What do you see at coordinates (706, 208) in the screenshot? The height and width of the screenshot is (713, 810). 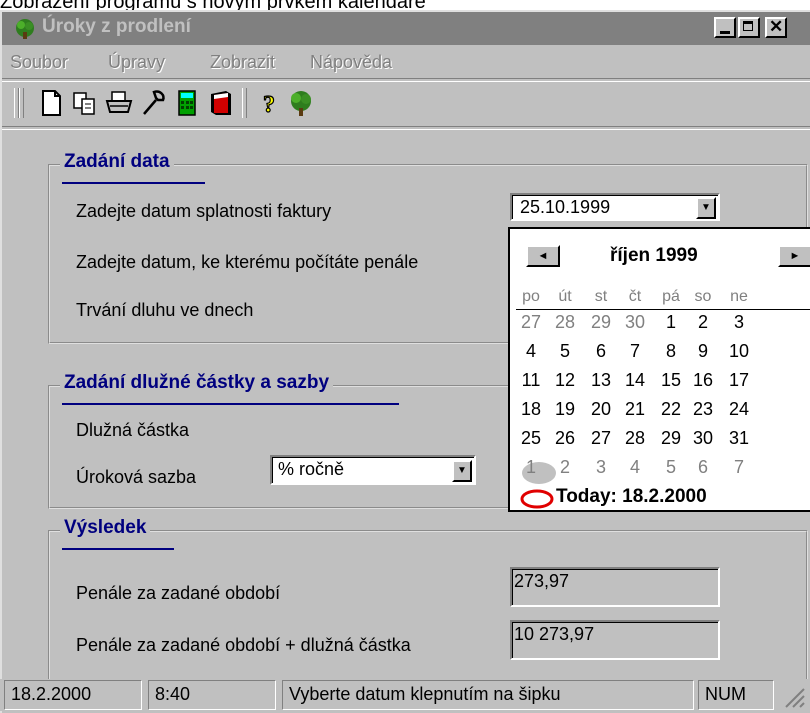 I see `due-date-dropdown-button: ▼` at bounding box center [706, 208].